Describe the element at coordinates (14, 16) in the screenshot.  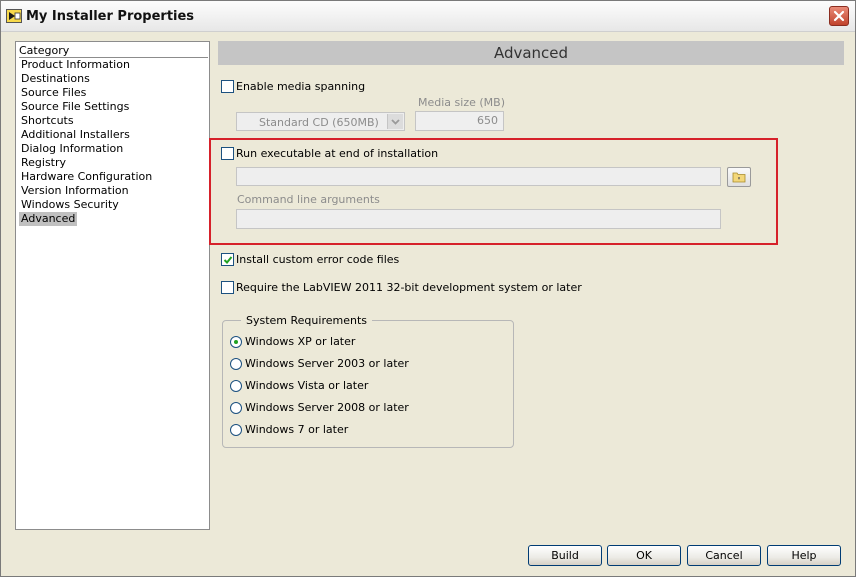
I see `labview-app-icon` at that location.